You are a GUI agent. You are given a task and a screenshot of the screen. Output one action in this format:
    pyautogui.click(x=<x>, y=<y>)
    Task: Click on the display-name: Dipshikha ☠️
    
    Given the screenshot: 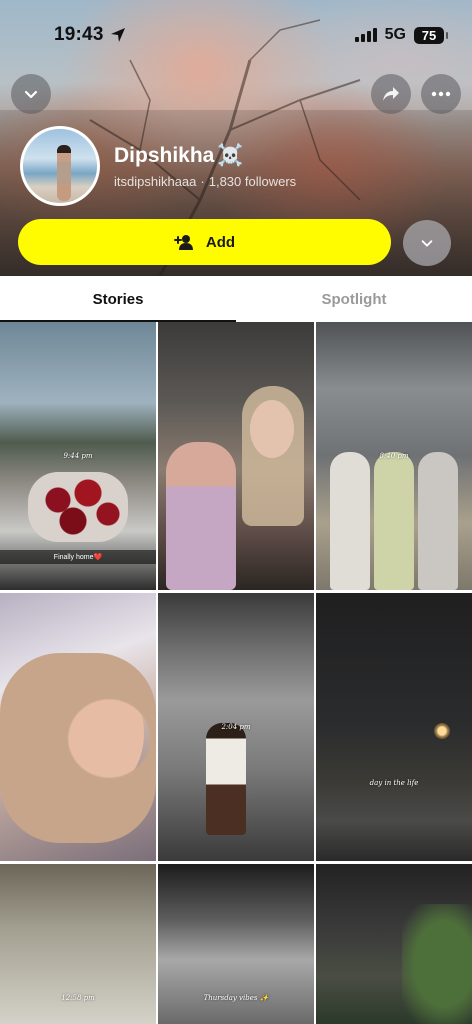 What is the action you would take?
    pyautogui.click(x=205, y=156)
    